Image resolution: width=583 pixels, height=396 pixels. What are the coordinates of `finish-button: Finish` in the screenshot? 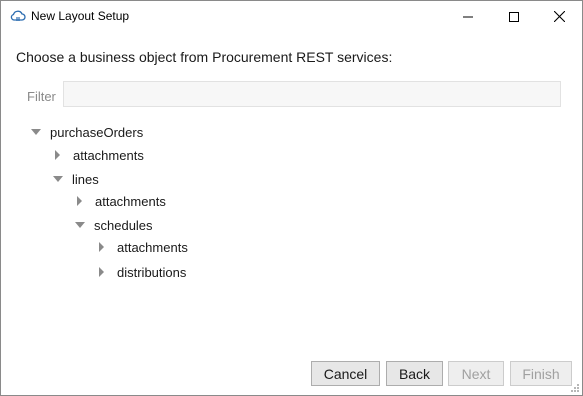 It's located at (541, 373).